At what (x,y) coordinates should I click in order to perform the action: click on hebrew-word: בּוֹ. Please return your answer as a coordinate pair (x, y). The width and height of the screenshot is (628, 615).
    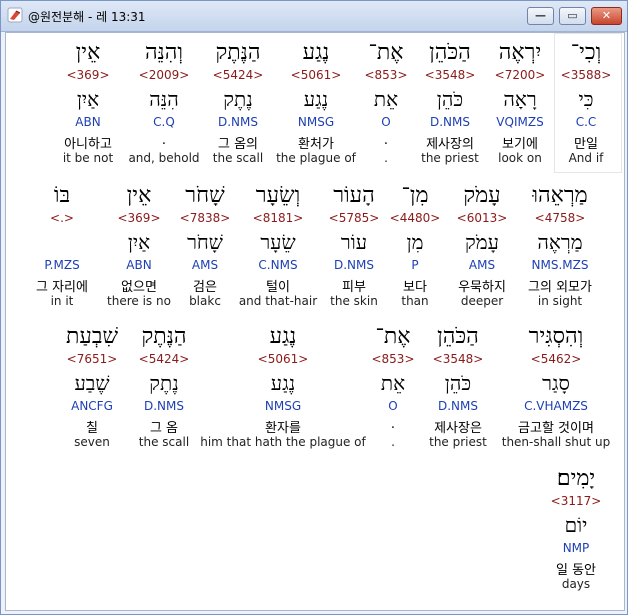
    Looking at the image, I should click on (62, 195).